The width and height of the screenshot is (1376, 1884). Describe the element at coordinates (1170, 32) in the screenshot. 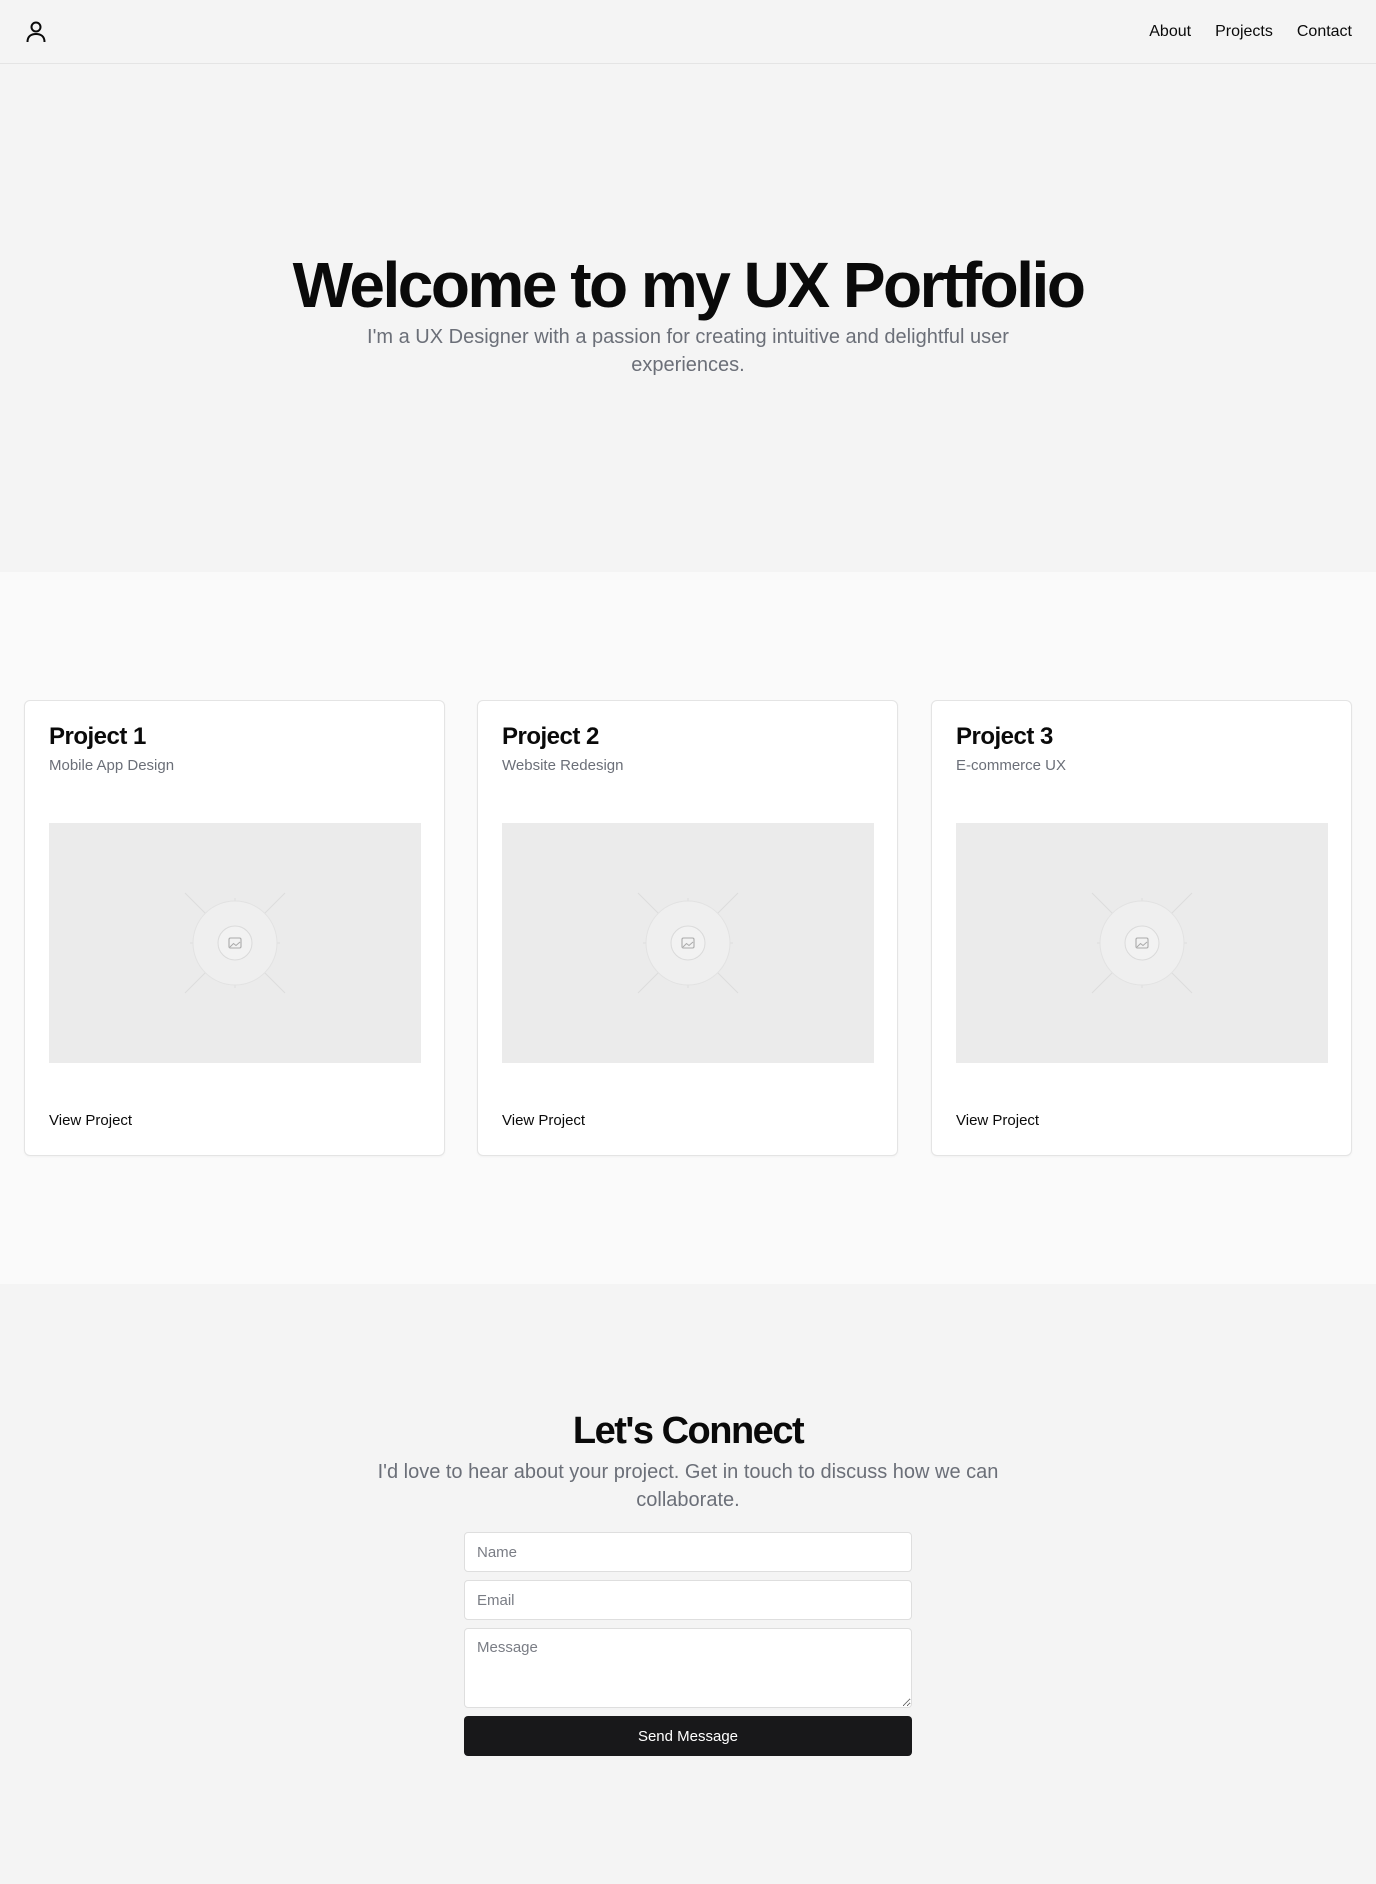

I see `nav-about-link: About` at that location.